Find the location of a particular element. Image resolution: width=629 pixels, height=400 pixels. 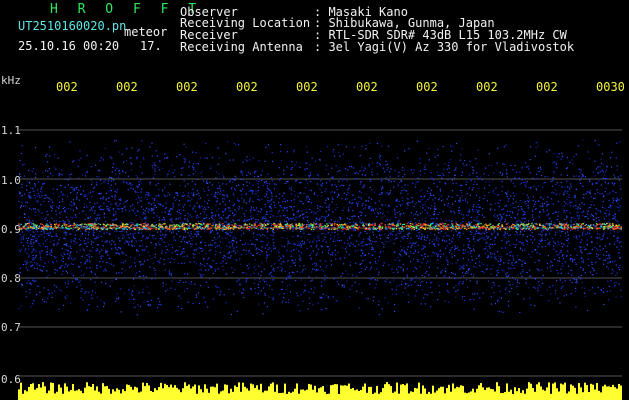

filename-label: UT2510160020.pn is located at coordinates (72, 26).